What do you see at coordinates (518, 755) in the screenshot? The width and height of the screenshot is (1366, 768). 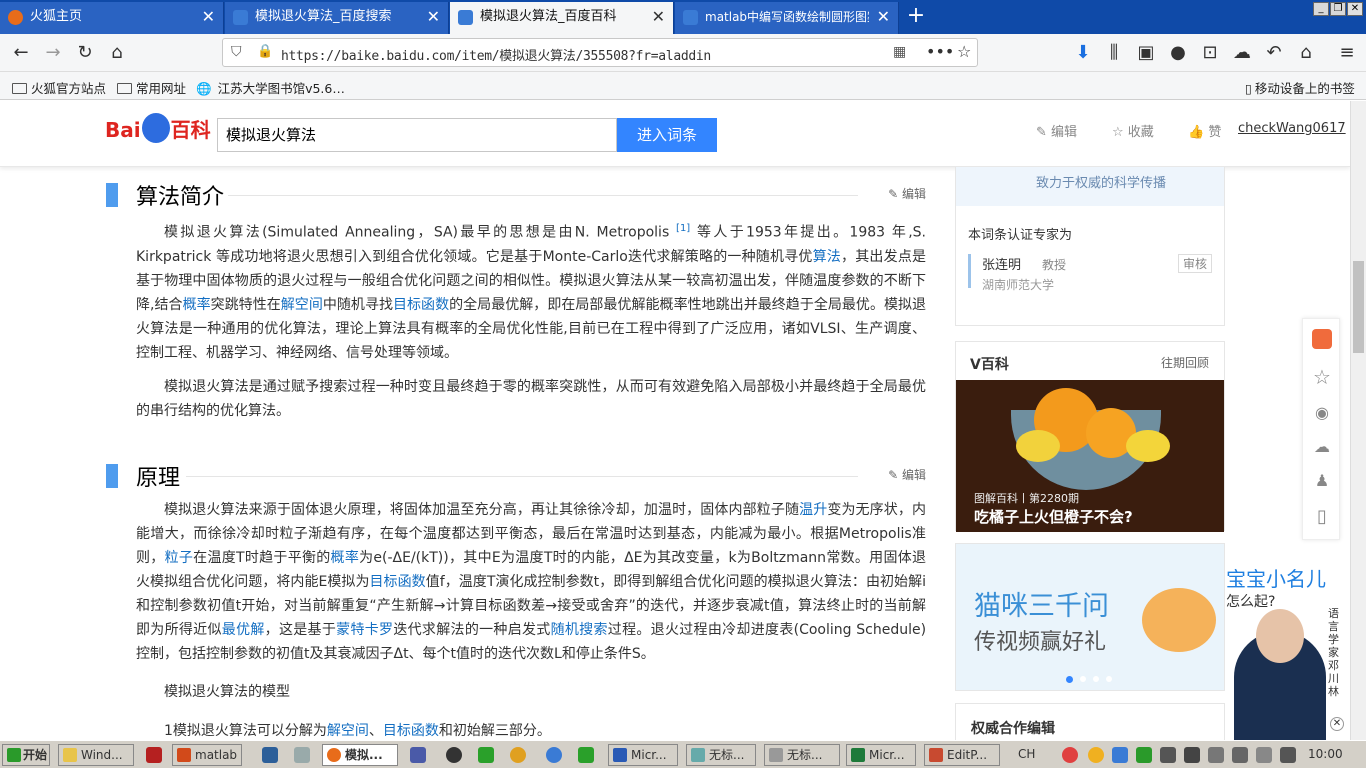 I see `chrome-icon` at bounding box center [518, 755].